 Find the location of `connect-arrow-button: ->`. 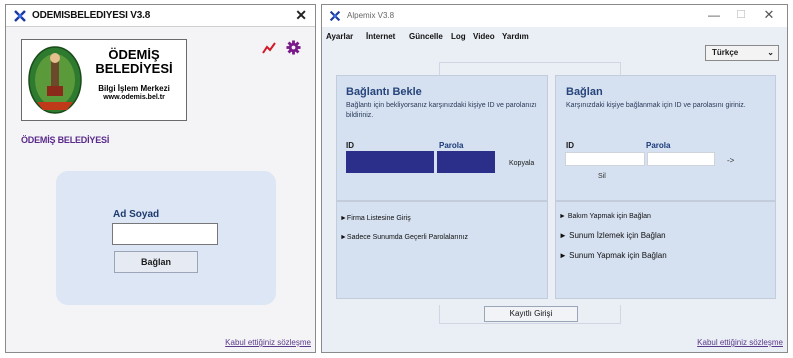

connect-arrow-button: -> is located at coordinates (730, 160).